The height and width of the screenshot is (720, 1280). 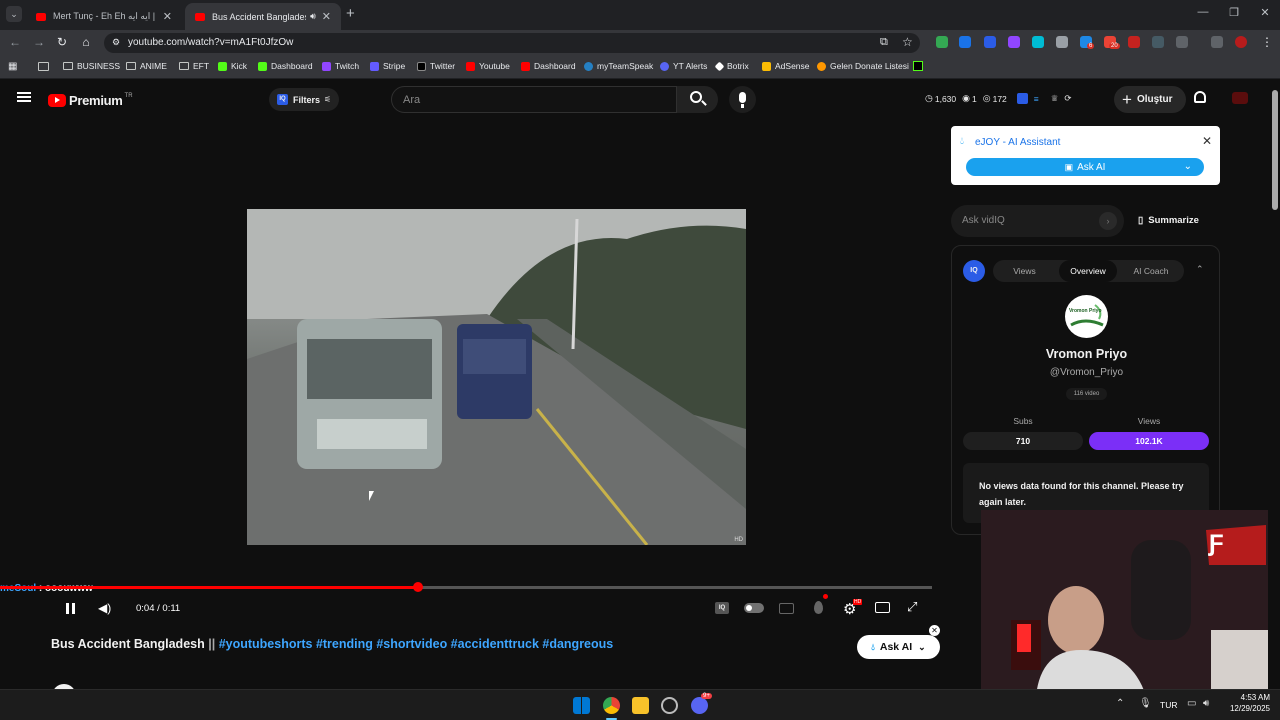 I want to click on extension-translate-icon, so click(x=1038, y=42).